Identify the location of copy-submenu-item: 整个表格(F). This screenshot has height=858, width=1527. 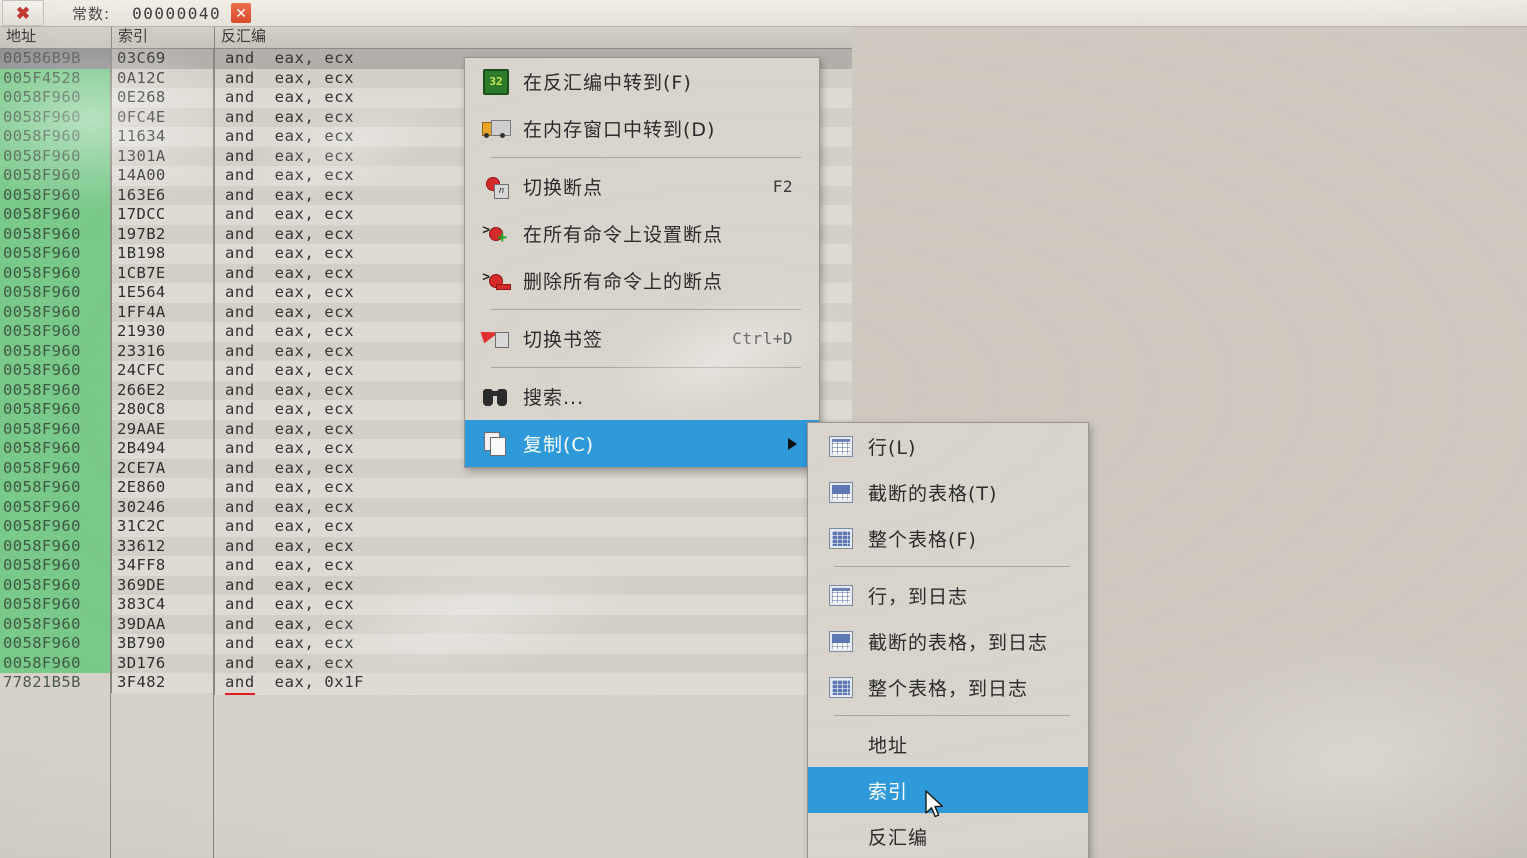
(948, 538).